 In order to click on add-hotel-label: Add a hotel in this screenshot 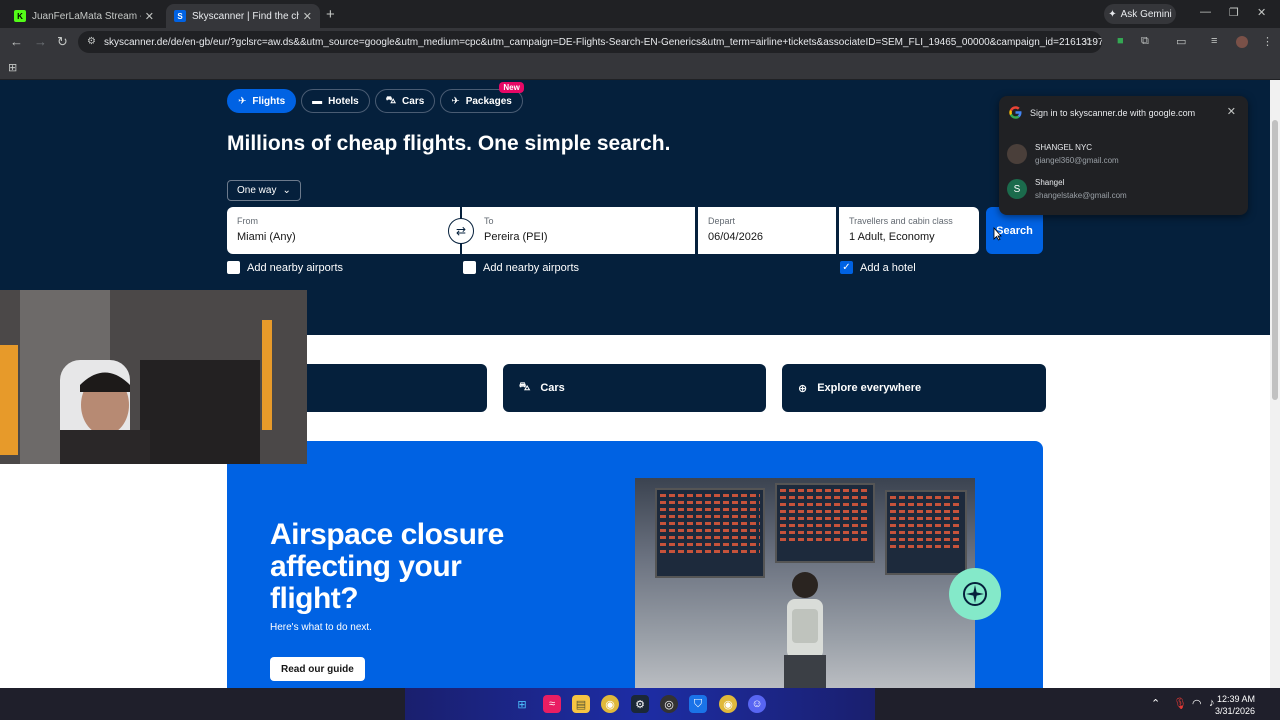, I will do `click(888, 267)`.